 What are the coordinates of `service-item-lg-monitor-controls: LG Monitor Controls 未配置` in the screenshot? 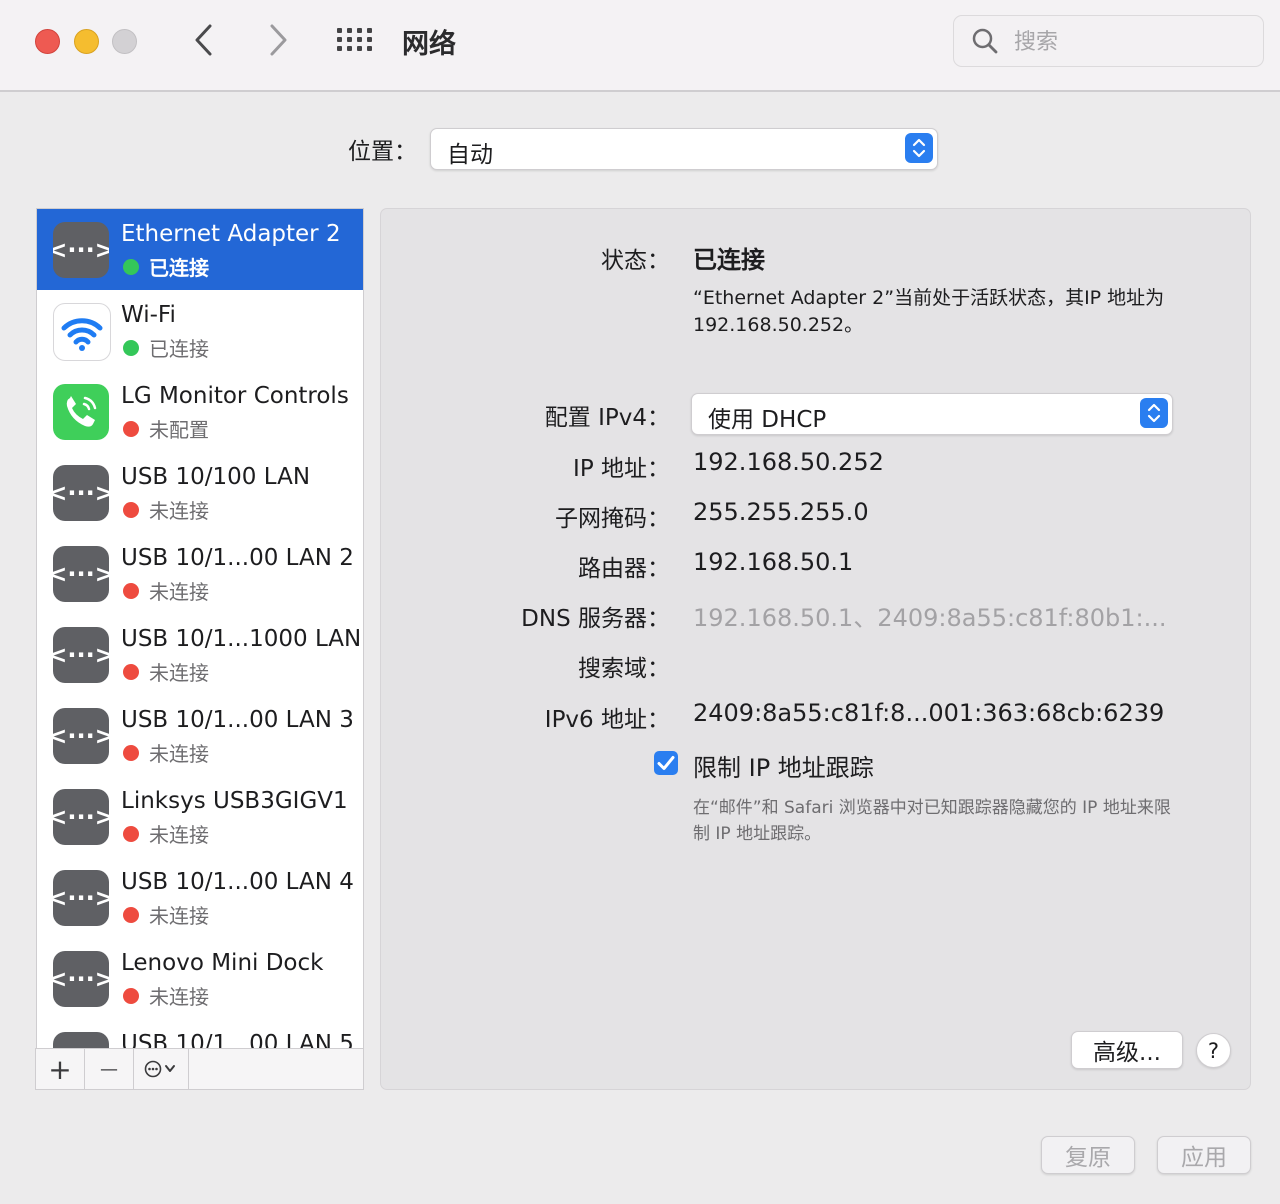 It's located at (200, 411).